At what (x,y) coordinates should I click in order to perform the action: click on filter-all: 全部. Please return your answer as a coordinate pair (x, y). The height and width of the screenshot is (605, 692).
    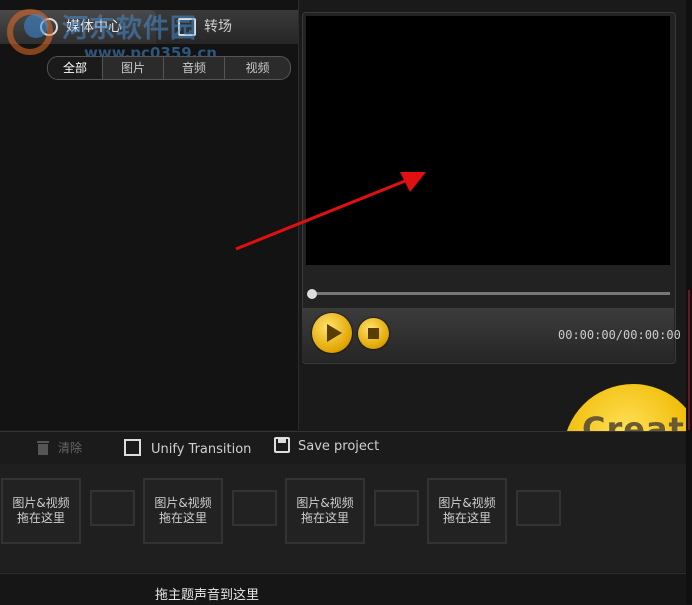
    Looking at the image, I should click on (75, 68).